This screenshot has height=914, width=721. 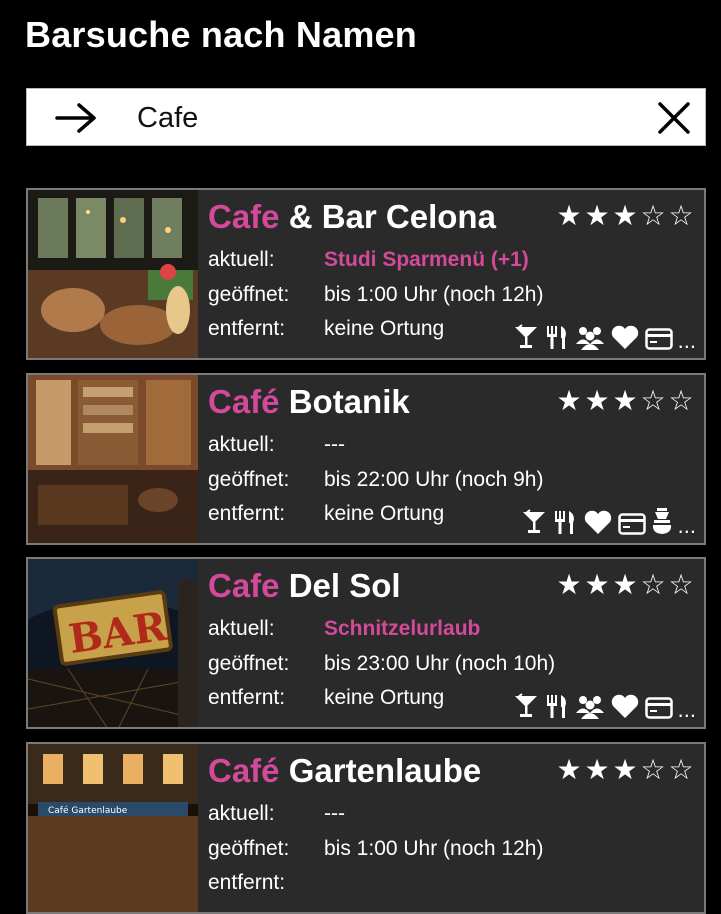 I want to click on bar-name: Café Gartenlaube, so click(x=344, y=771).